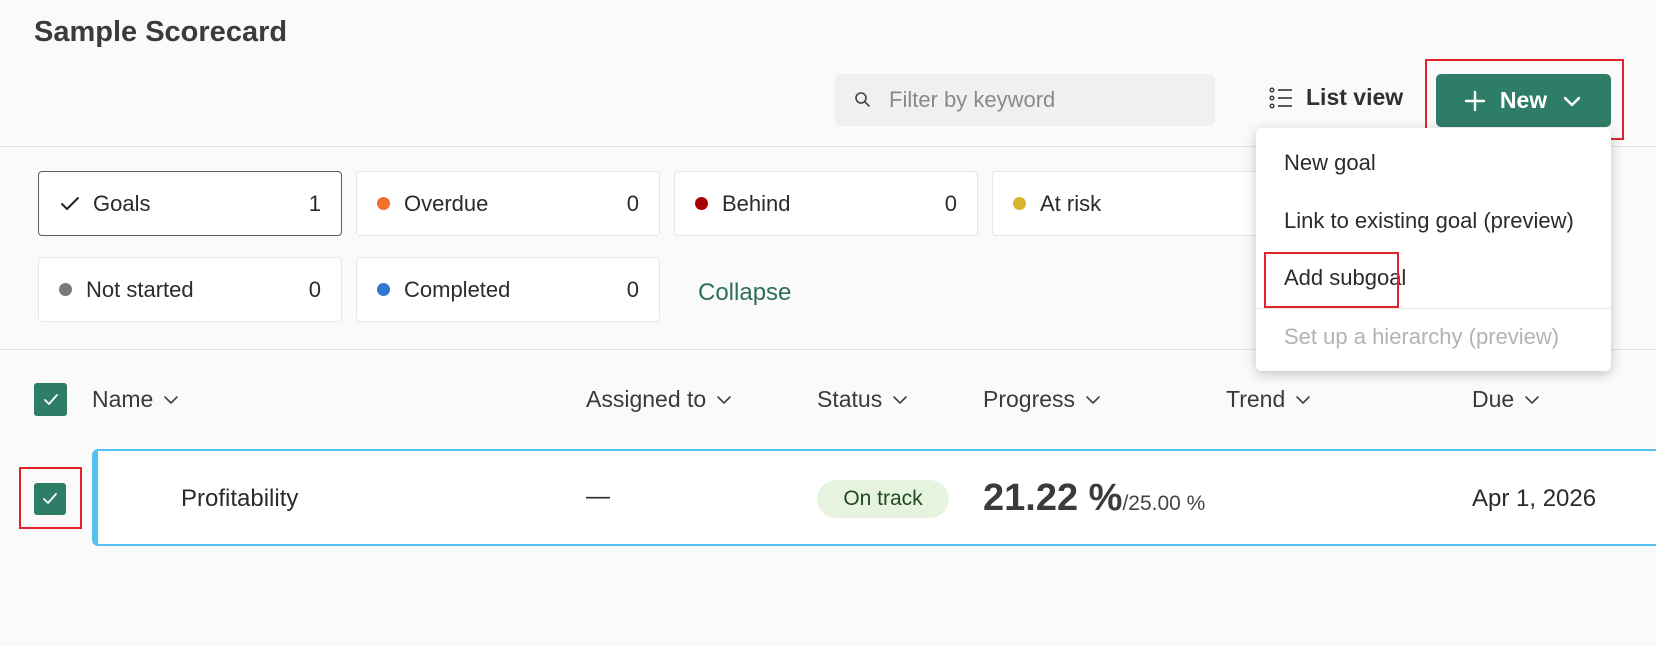  What do you see at coordinates (239, 499) in the screenshot?
I see `goal-name: Profitability` at bounding box center [239, 499].